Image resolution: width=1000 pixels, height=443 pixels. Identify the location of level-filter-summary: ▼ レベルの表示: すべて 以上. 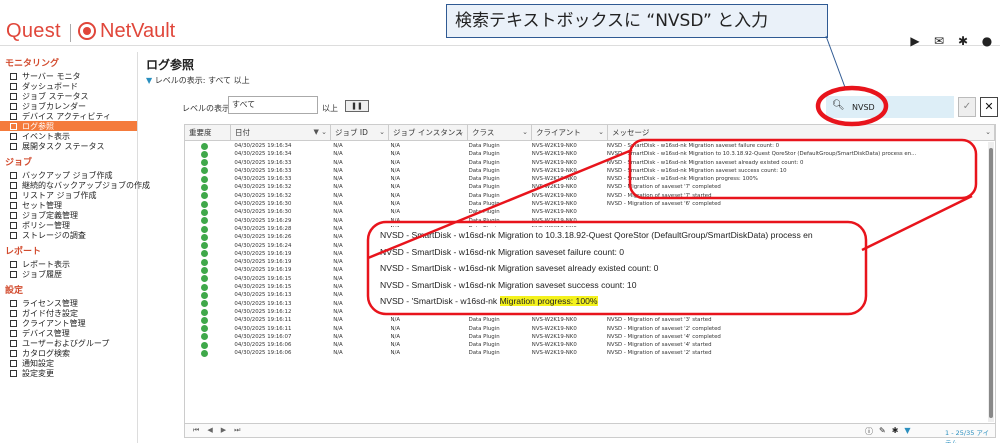
(198, 80).